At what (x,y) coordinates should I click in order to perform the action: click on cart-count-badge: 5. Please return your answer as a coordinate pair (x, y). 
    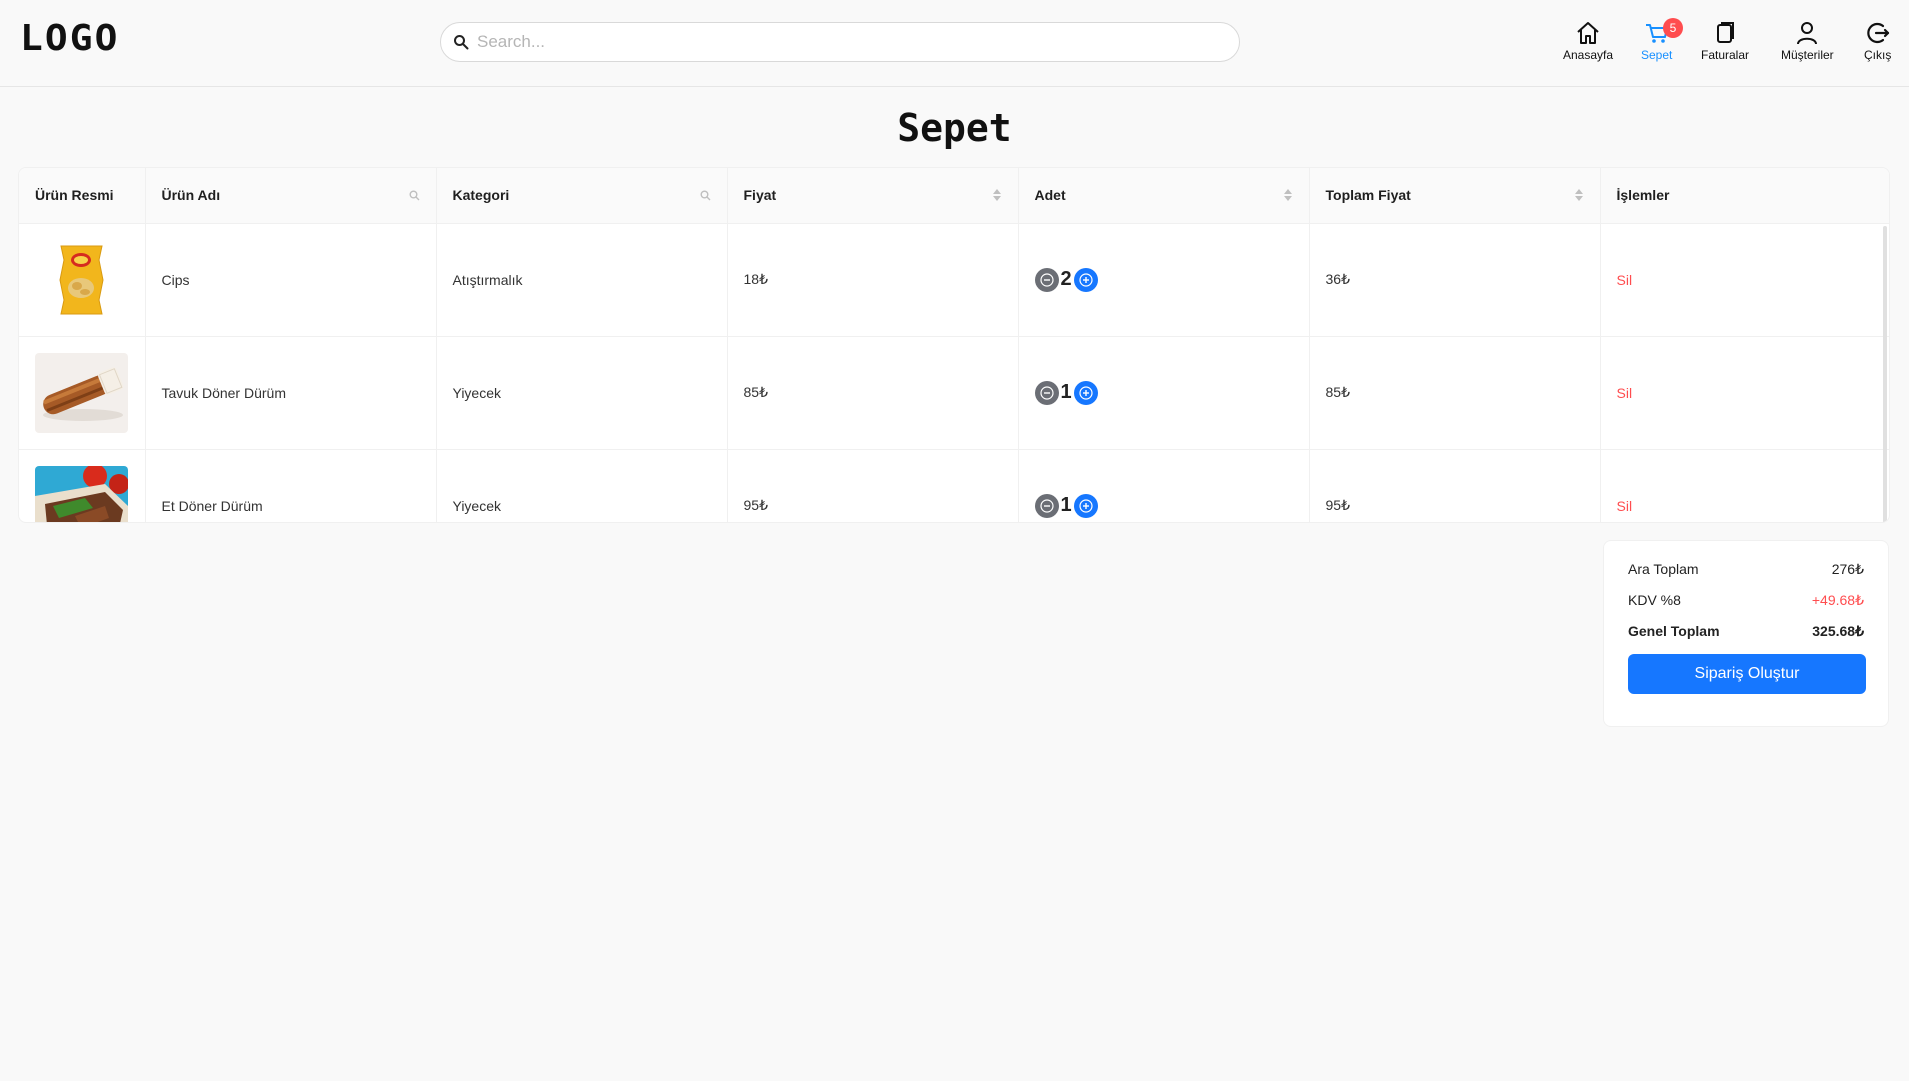
    Looking at the image, I should click on (1673, 28).